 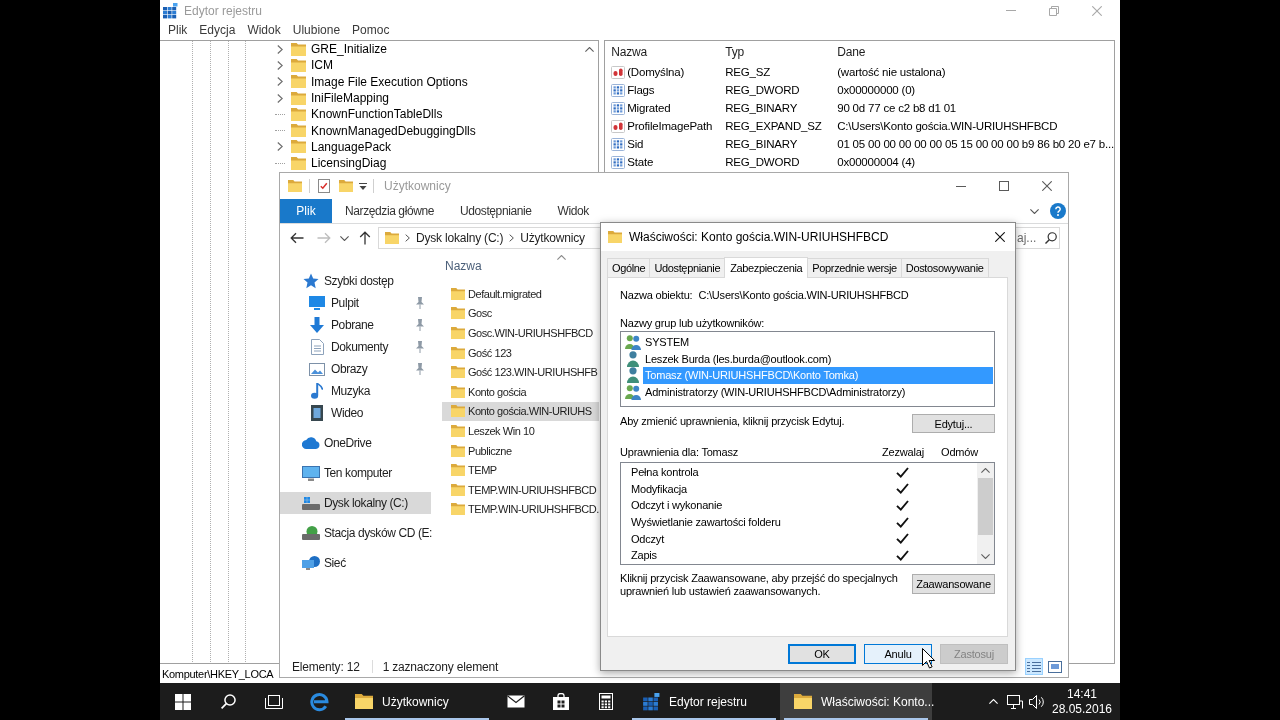 What do you see at coordinates (520, 450) in the screenshot?
I see `file-item: Publiczne` at bounding box center [520, 450].